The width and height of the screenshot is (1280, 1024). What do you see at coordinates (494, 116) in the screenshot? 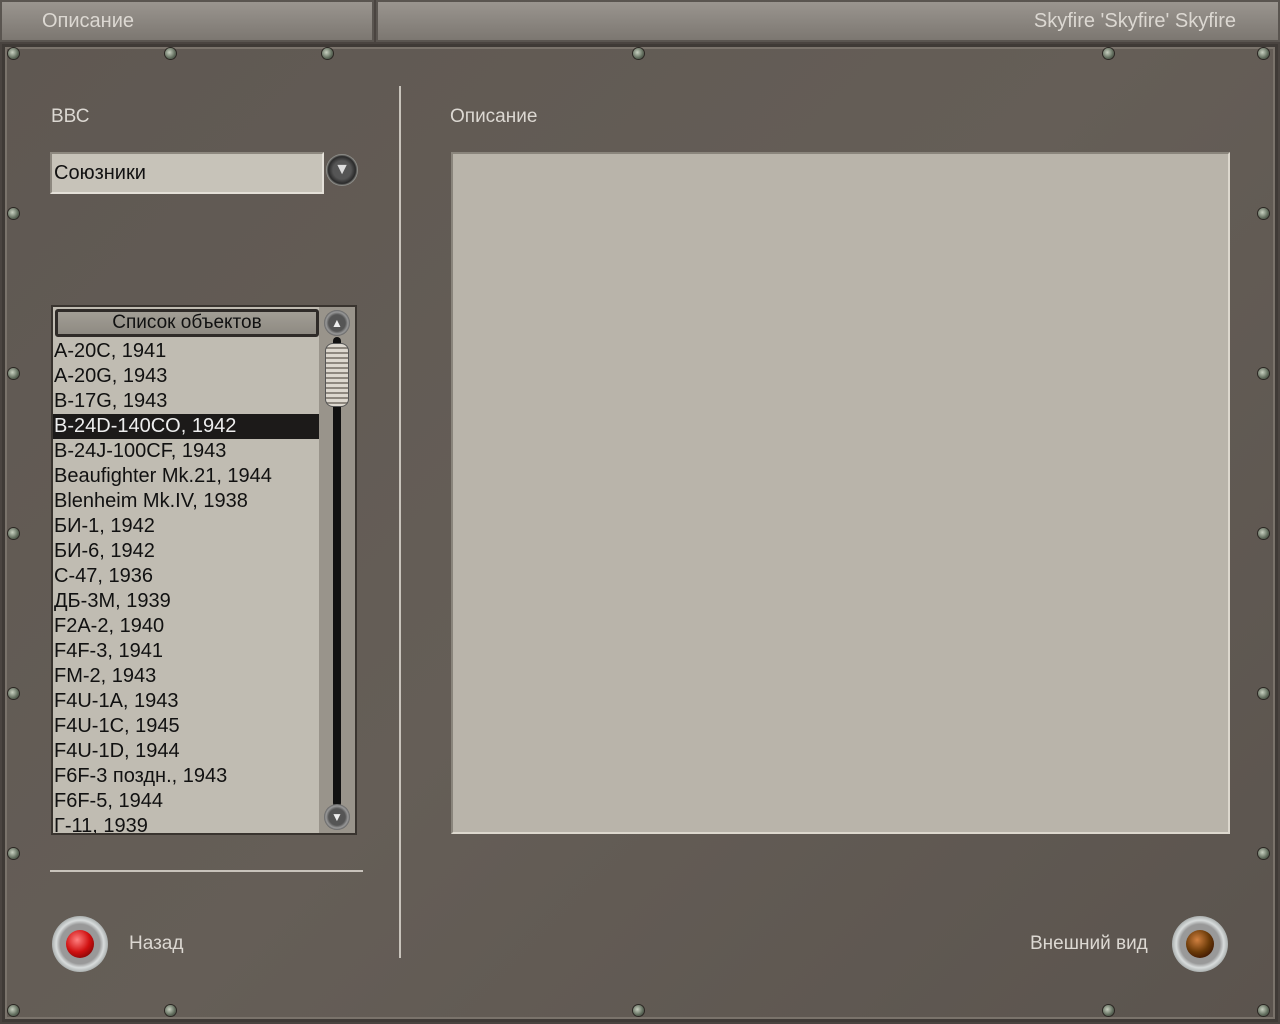
I see `description-label: Описание` at bounding box center [494, 116].